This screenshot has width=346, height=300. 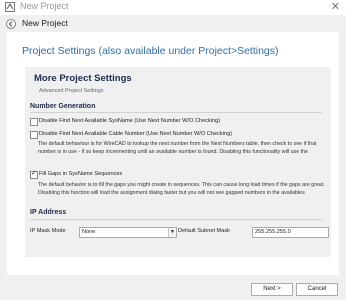 I want to click on checkmark-icon: ✓, so click(x=34, y=173).